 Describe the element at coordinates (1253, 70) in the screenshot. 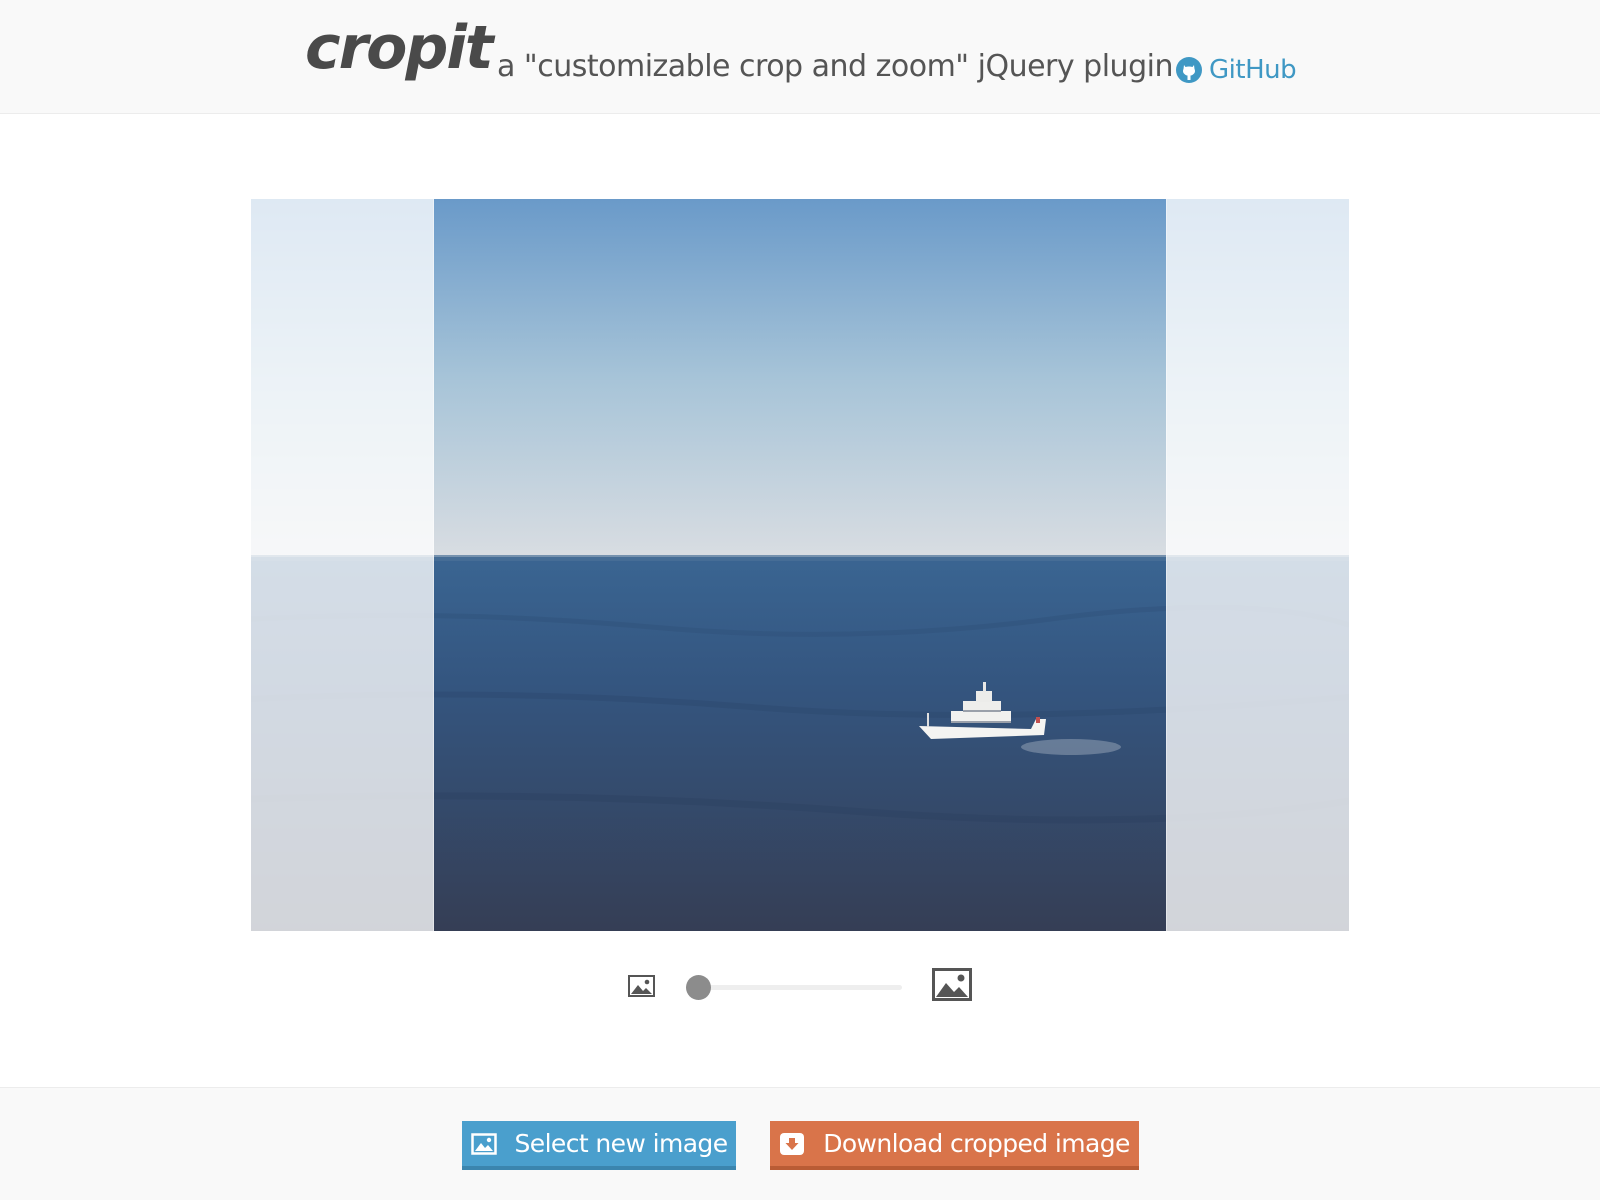

I see `github-label: GitHub` at that location.